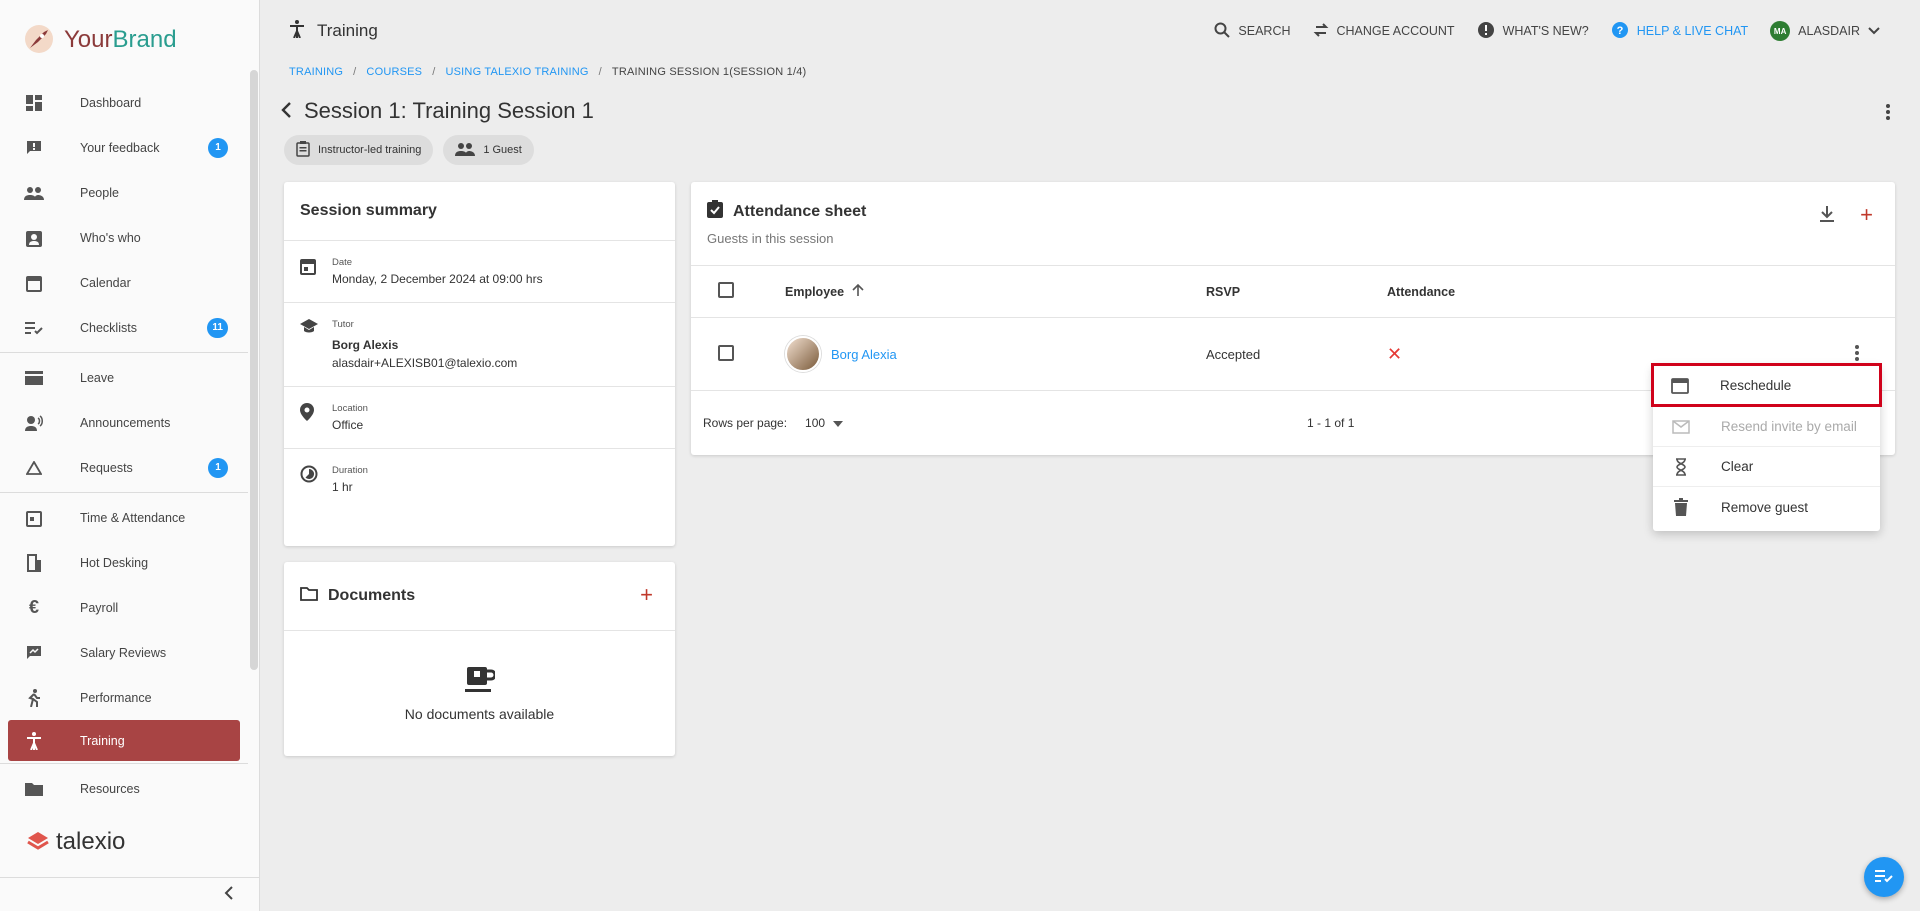  What do you see at coordinates (229, 894) in the screenshot?
I see `collapse-sidebar-icon` at bounding box center [229, 894].